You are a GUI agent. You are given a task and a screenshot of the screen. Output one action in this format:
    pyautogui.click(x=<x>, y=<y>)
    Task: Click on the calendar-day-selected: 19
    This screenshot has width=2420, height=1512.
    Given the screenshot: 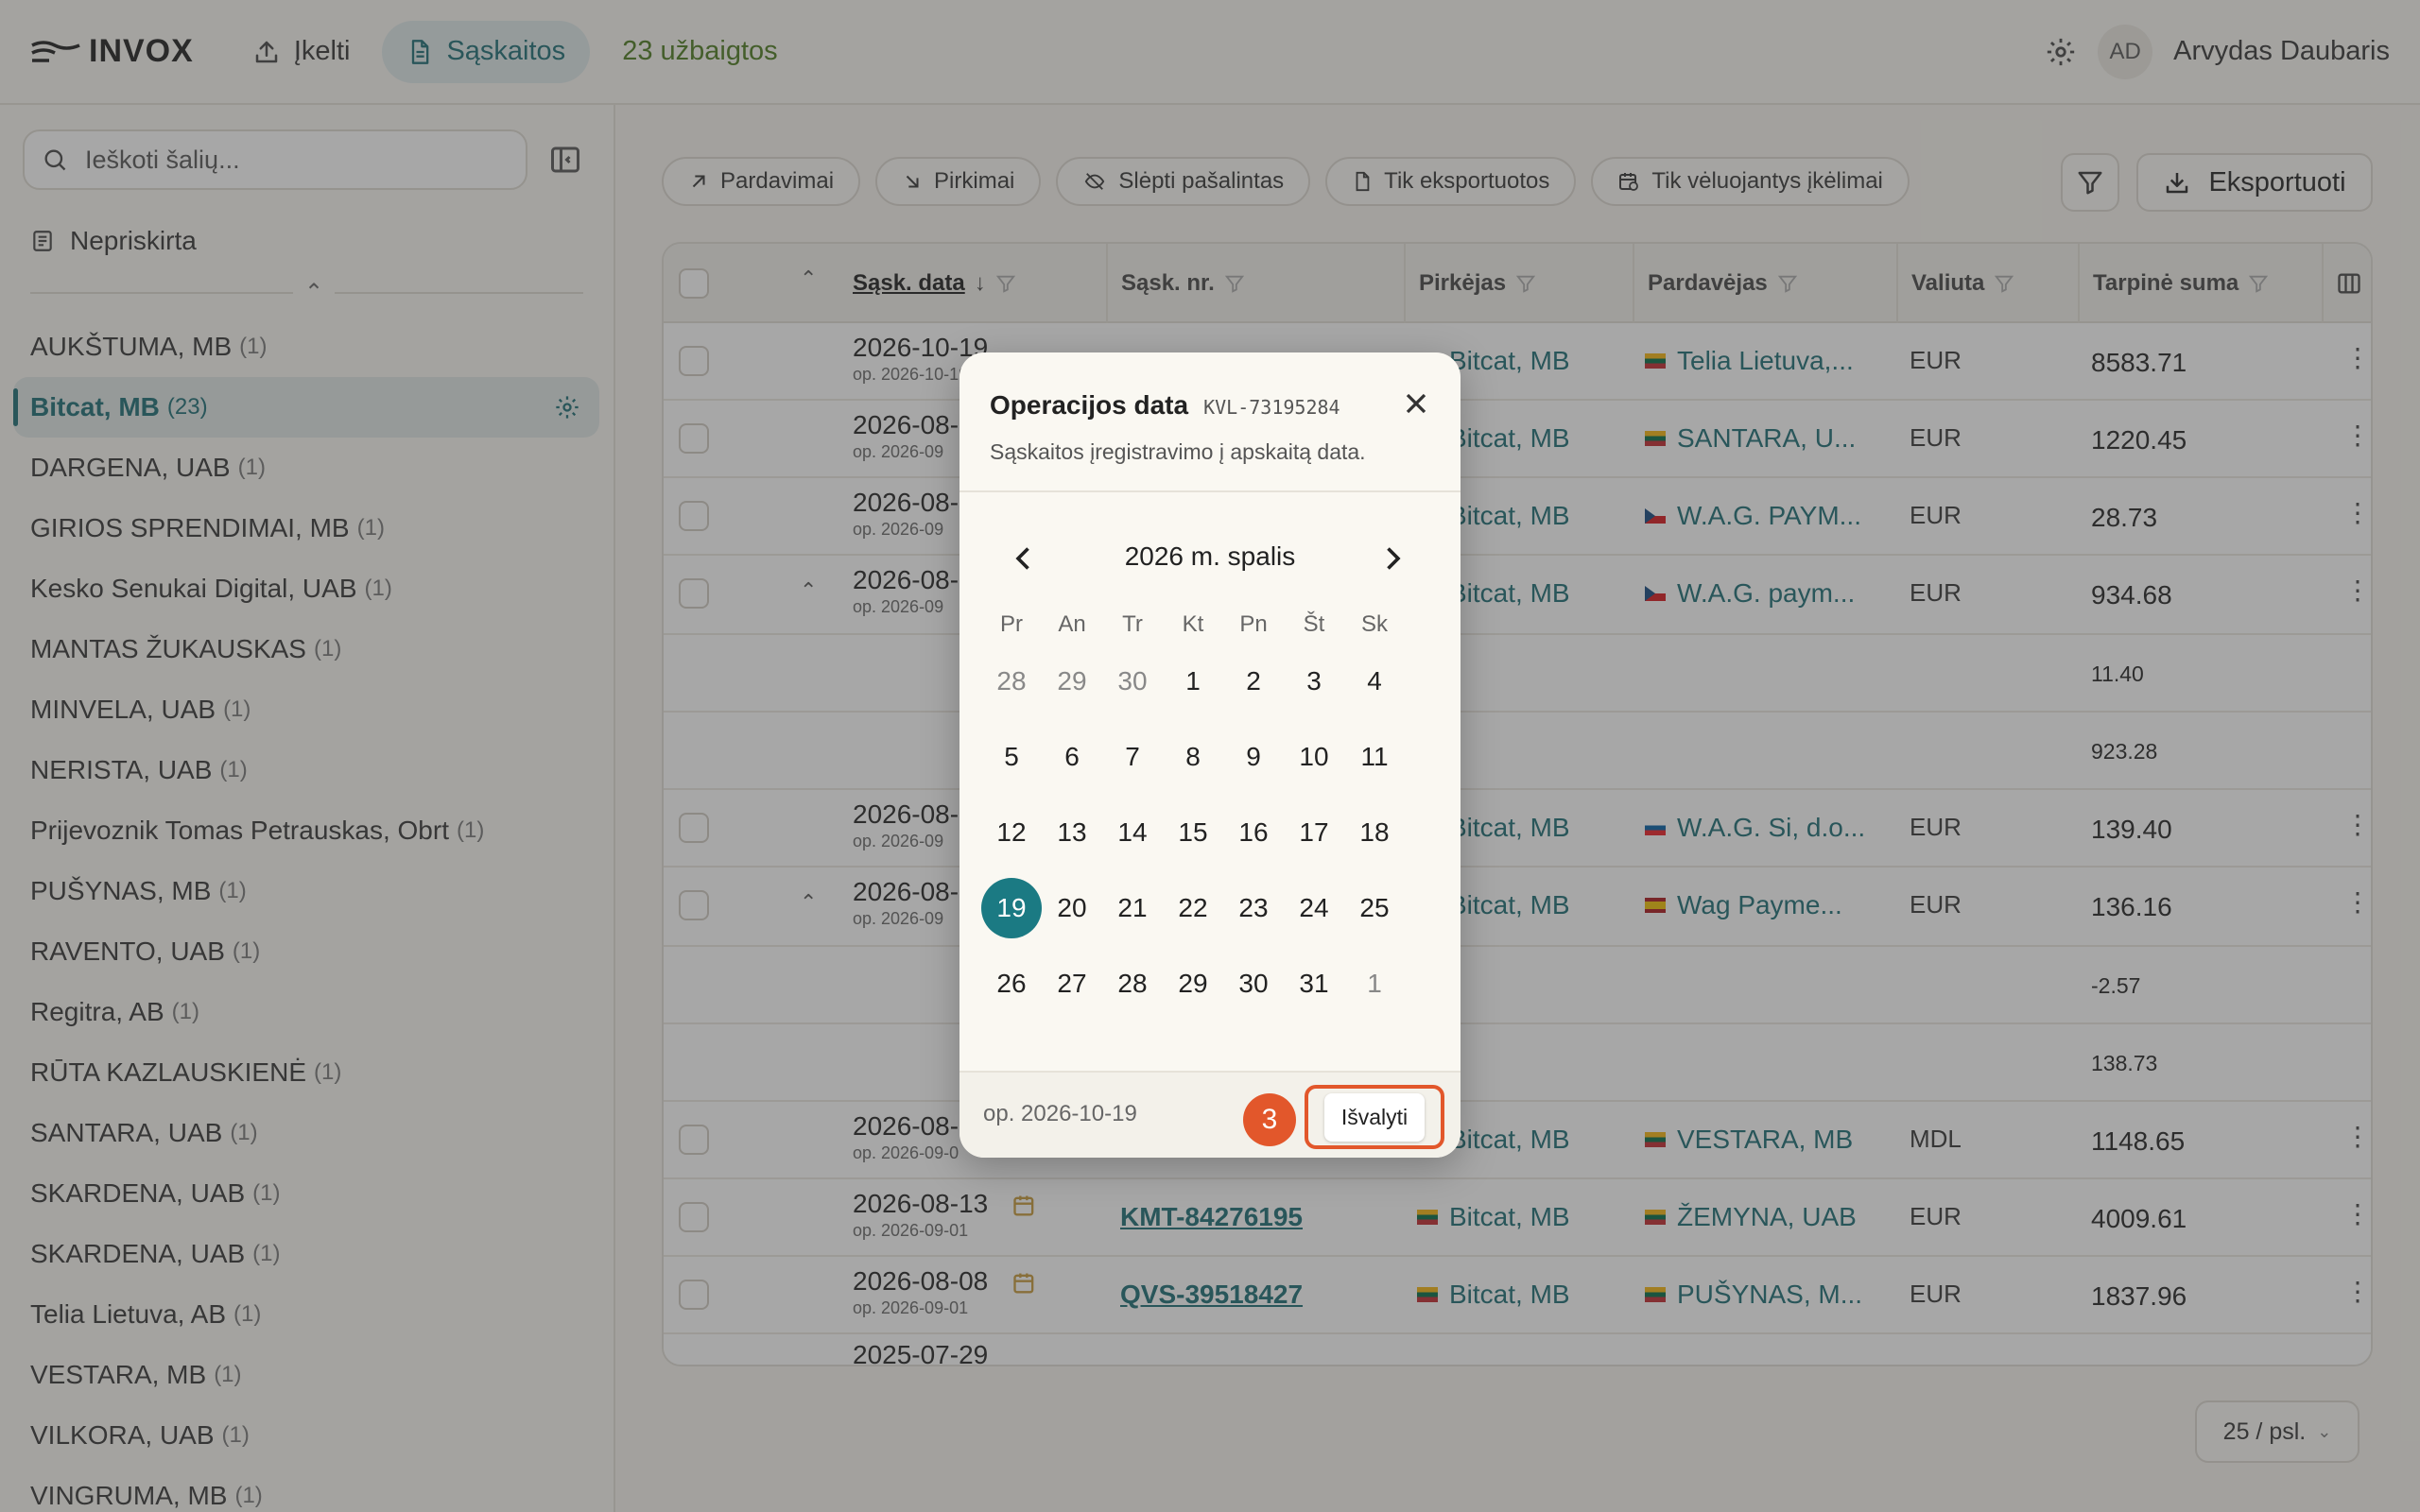 What is the action you would take?
    pyautogui.click(x=1012, y=908)
    